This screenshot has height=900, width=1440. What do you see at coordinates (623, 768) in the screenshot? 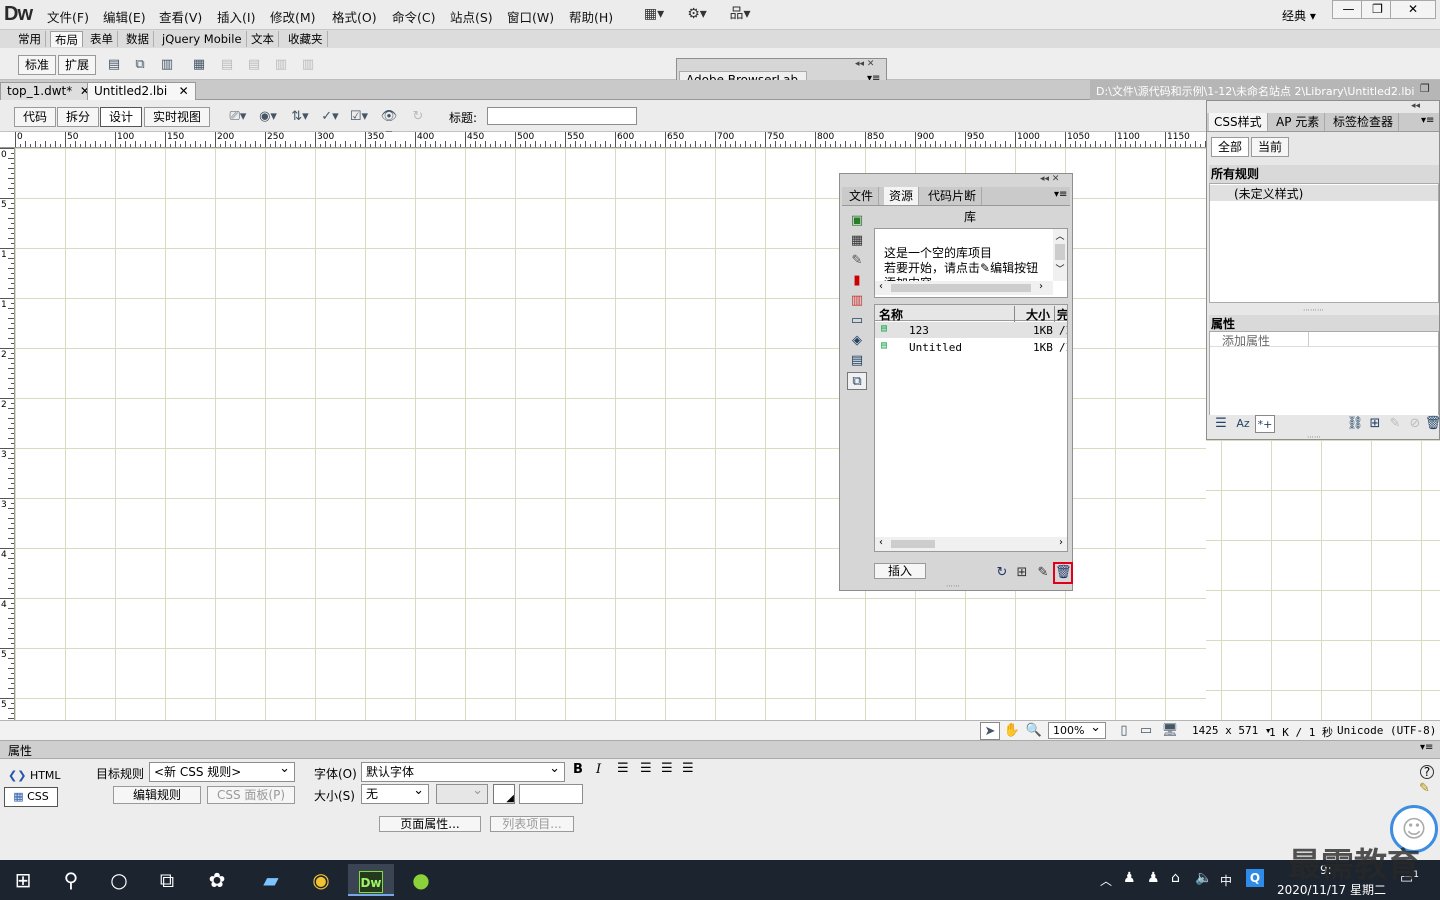
I see `align-left-icon: ☰` at bounding box center [623, 768].